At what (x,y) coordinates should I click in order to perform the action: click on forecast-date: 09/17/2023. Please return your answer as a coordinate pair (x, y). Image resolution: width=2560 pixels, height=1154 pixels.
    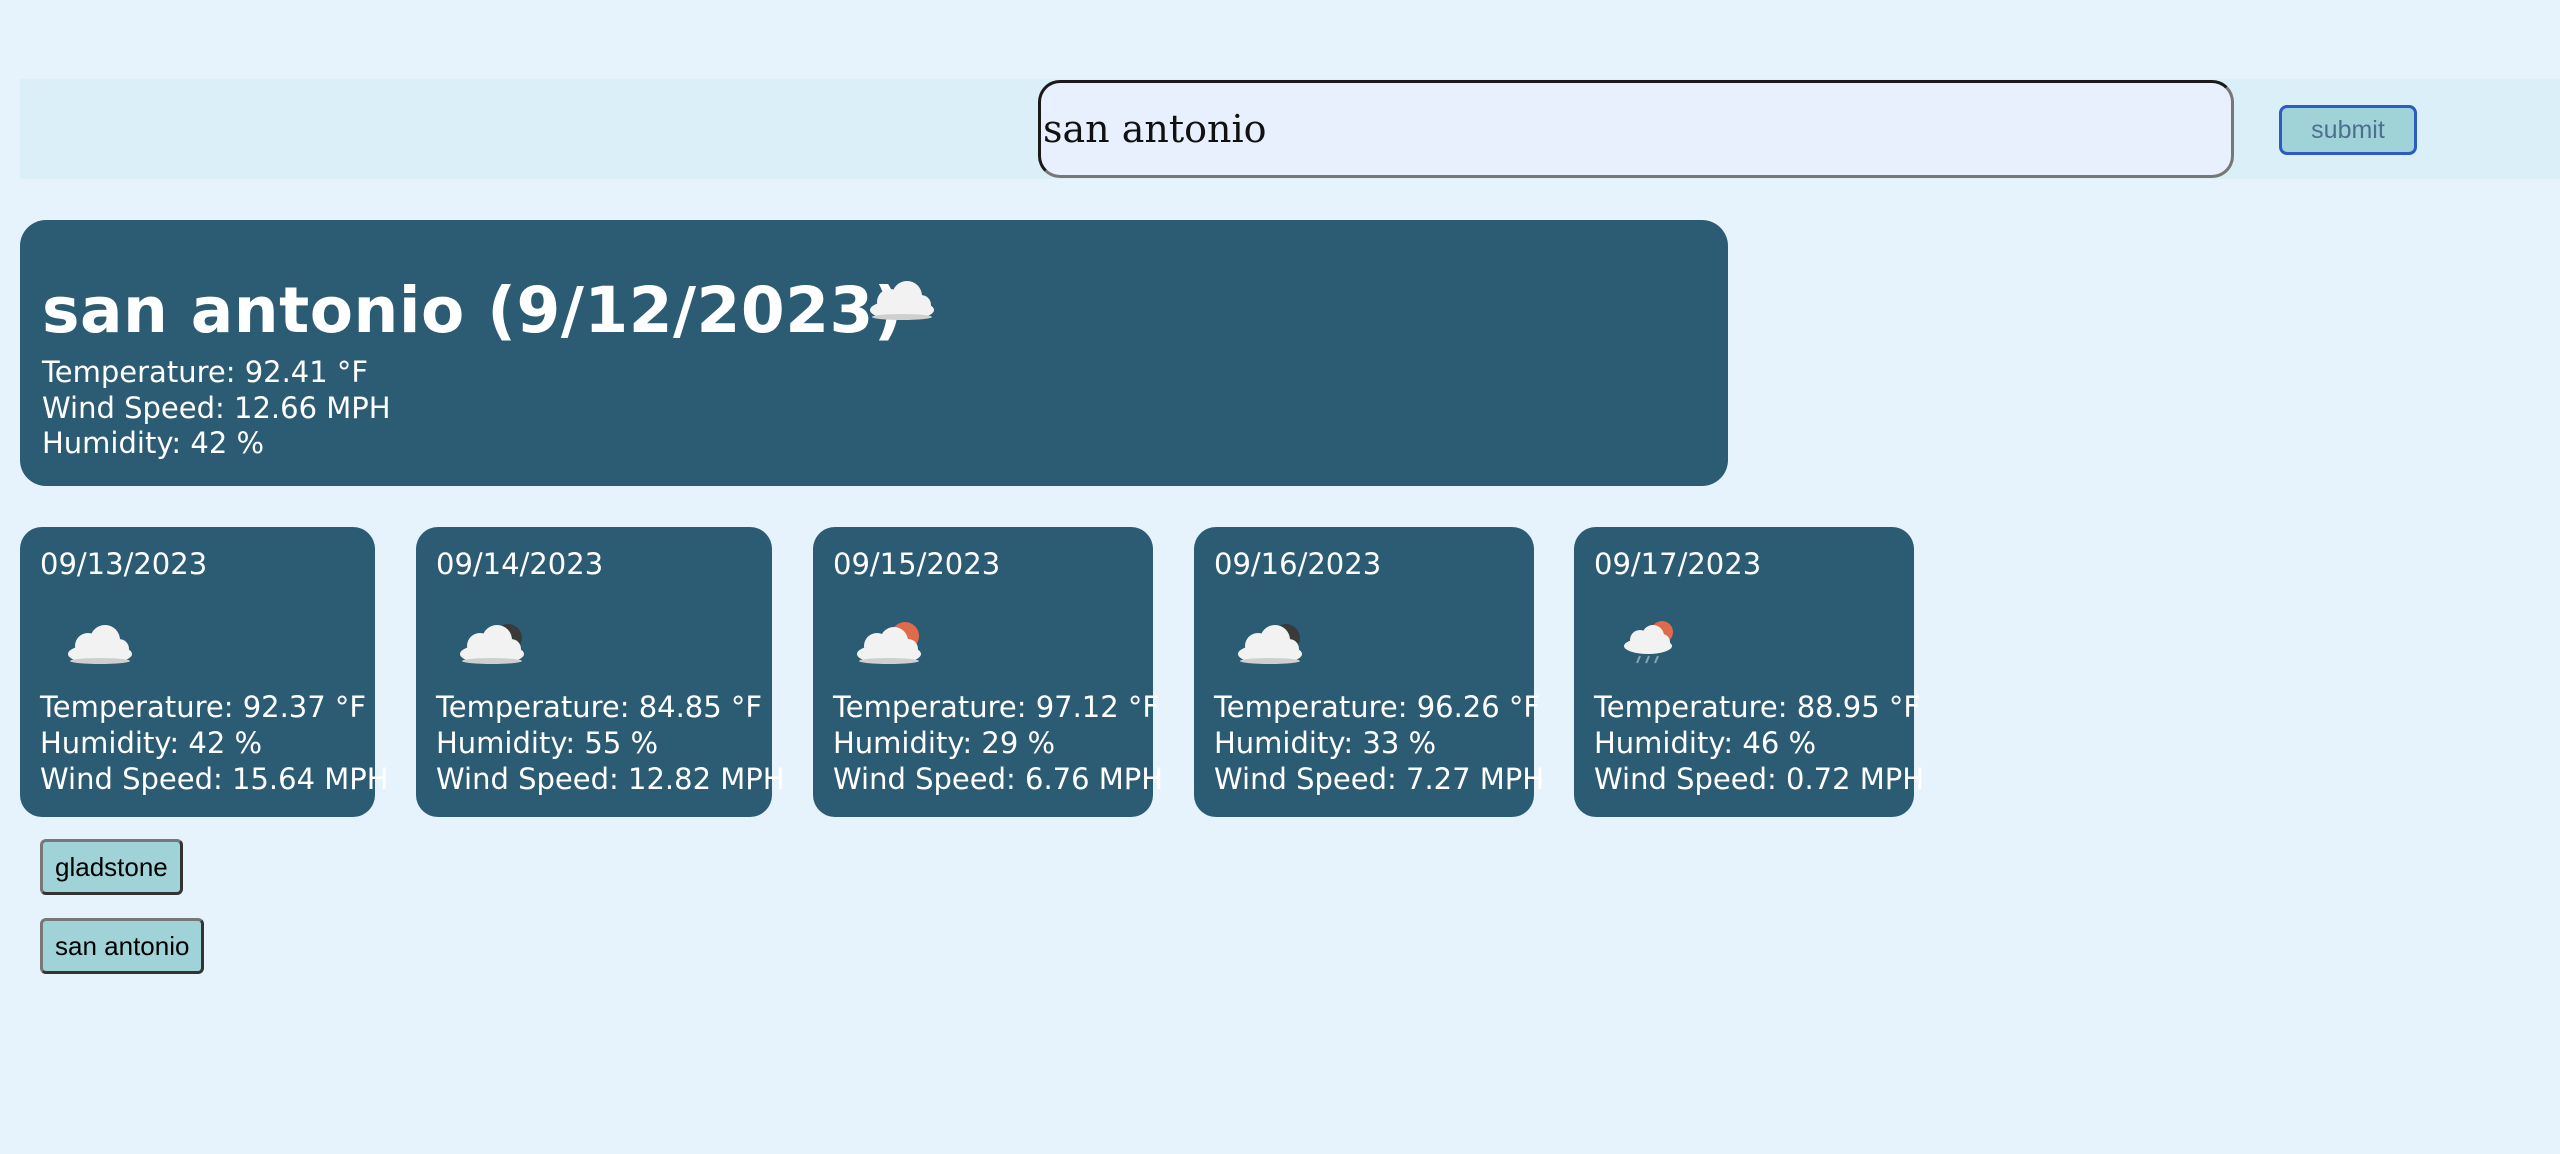
    Looking at the image, I should click on (1678, 564).